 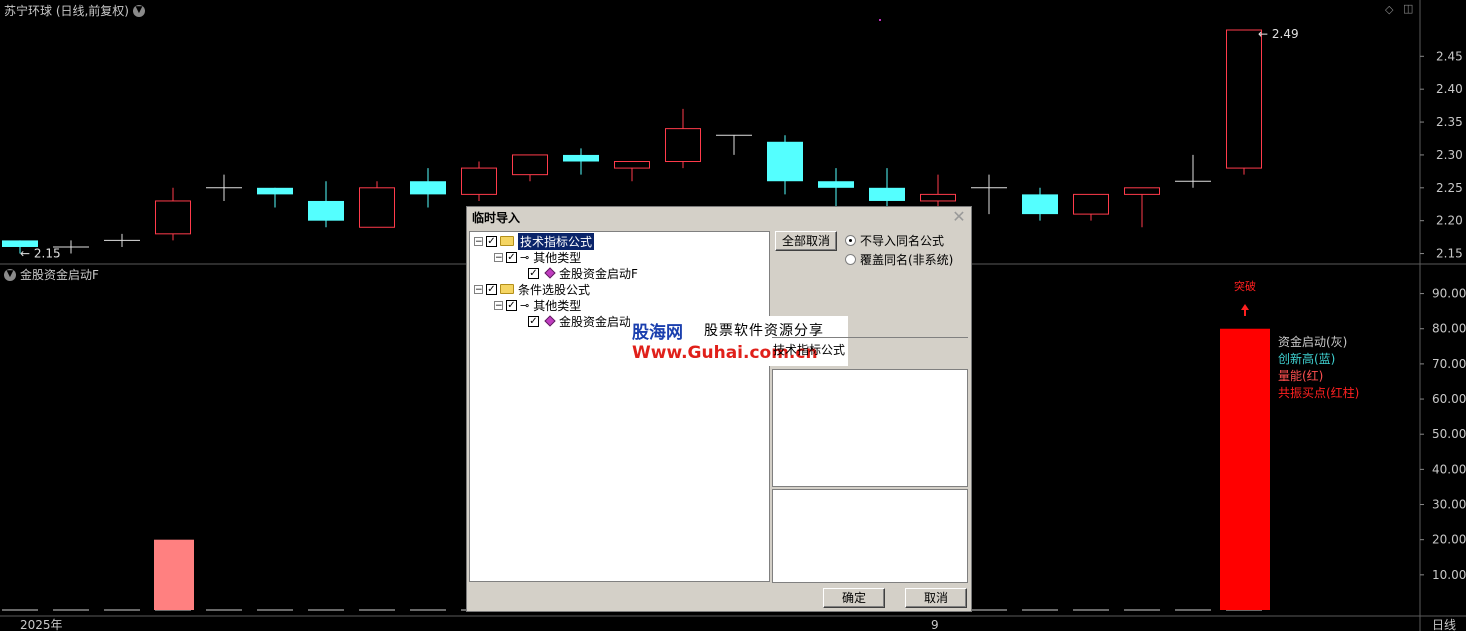 I want to click on indicator-tick-label: 30.00, so click(x=1449, y=505).